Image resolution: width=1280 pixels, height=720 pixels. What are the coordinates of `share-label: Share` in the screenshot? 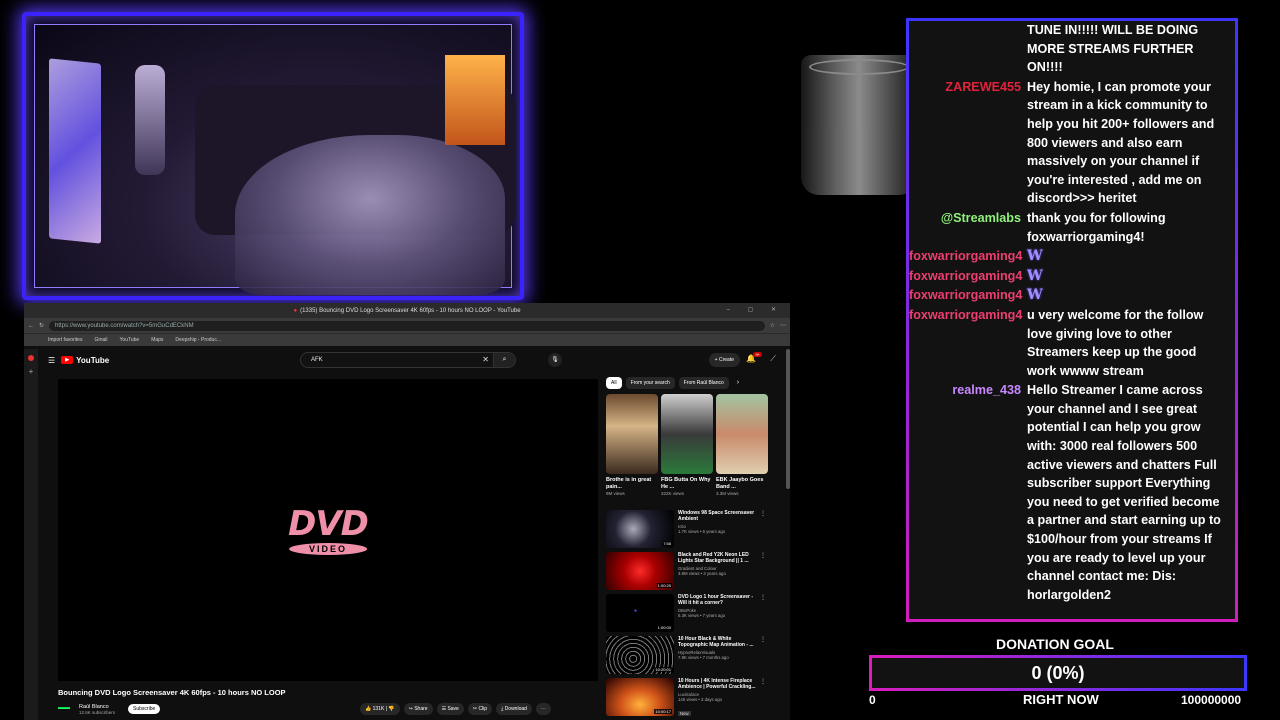 It's located at (421, 709).